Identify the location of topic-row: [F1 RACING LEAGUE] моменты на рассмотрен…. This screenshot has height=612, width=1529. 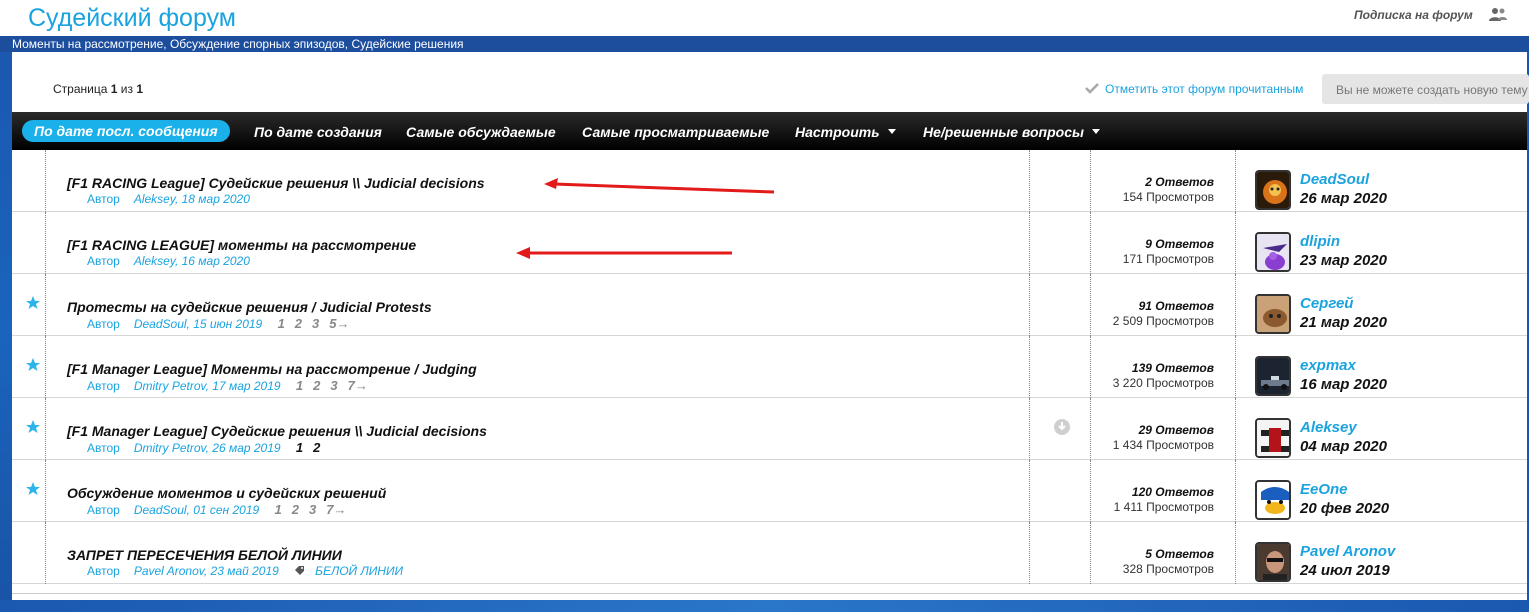
(769, 243).